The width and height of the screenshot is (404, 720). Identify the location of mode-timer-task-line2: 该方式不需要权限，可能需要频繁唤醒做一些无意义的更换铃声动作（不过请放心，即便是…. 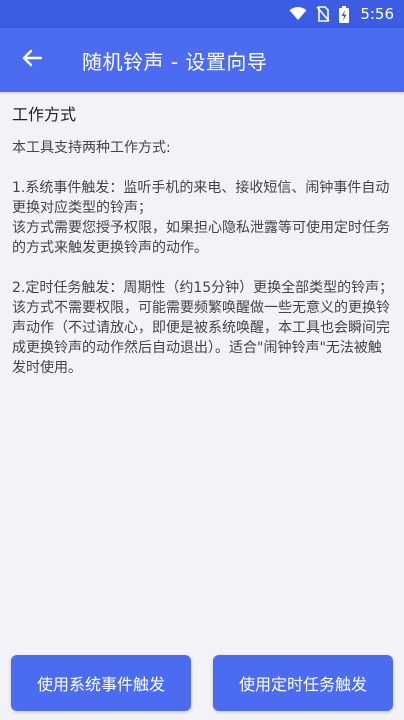
(201, 338).